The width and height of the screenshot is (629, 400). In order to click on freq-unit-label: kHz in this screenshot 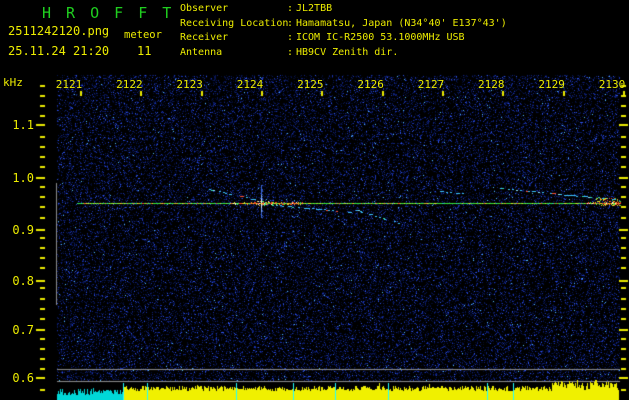, I will do `click(13, 82)`.